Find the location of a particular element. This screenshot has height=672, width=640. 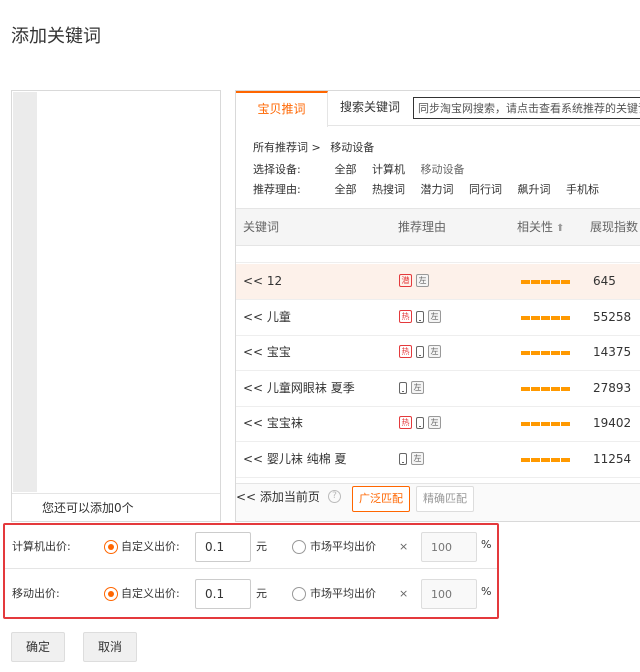

index-cell: 14375 is located at coordinates (612, 352).